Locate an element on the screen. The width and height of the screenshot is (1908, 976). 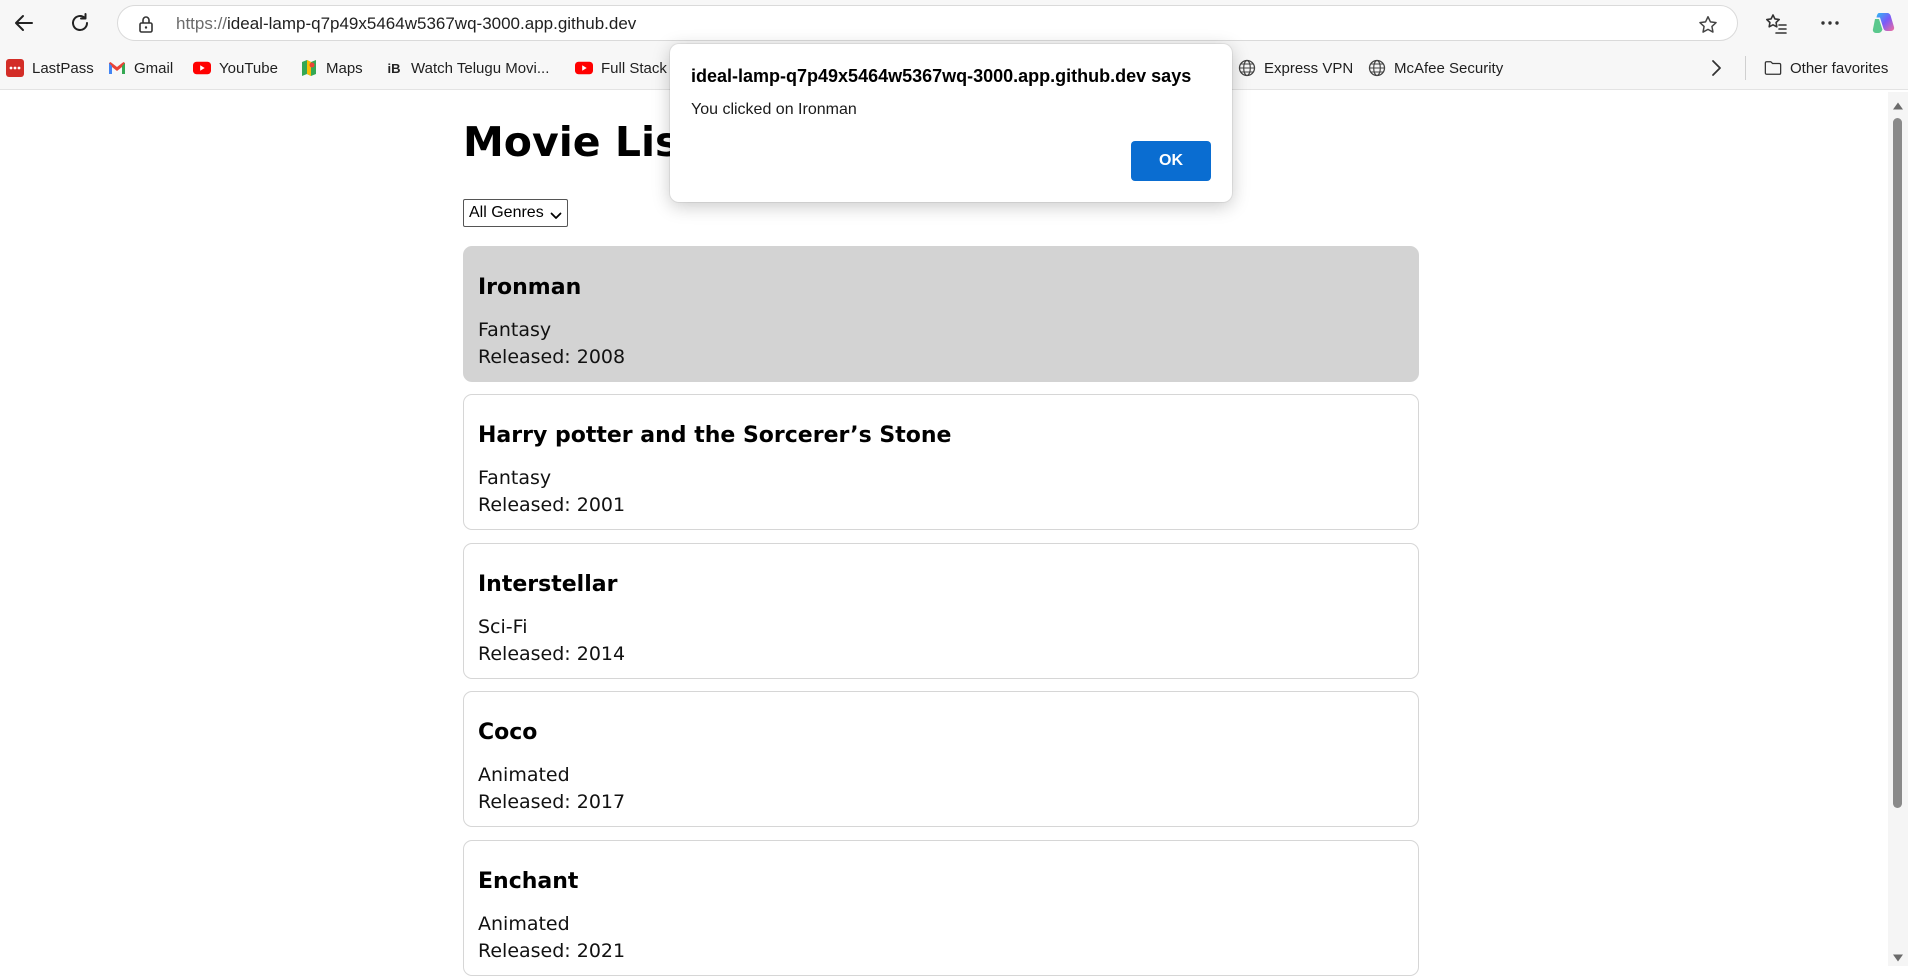
bookmark-youtube: YouTube is located at coordinates (235, 68).